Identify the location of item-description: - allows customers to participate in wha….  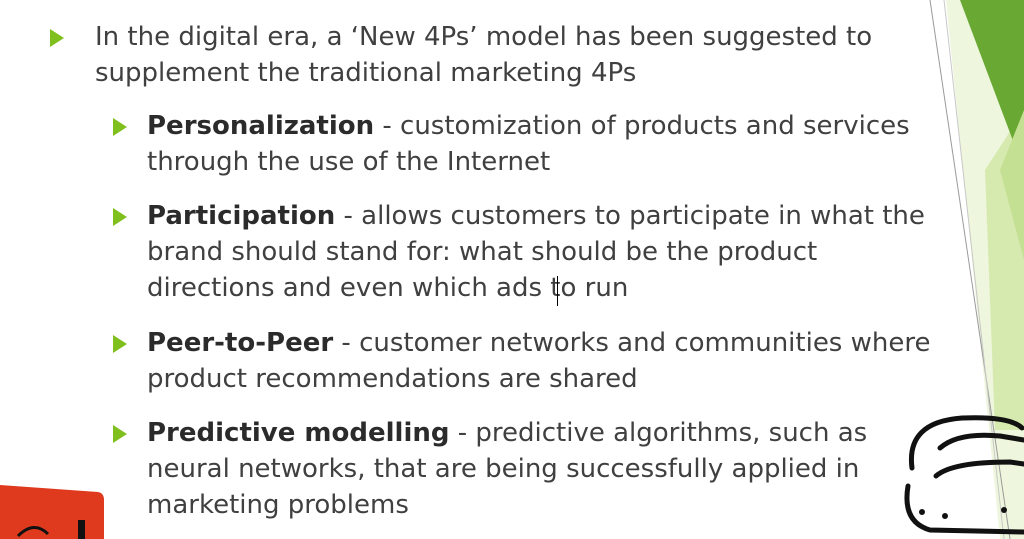
(630, 216).